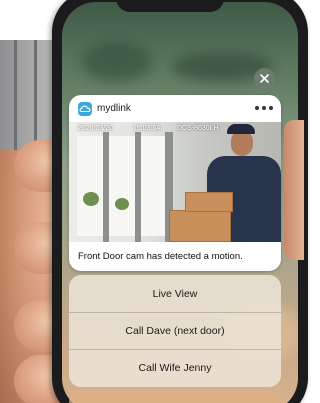  I want to click on bottom-panel, so click(175, 397).